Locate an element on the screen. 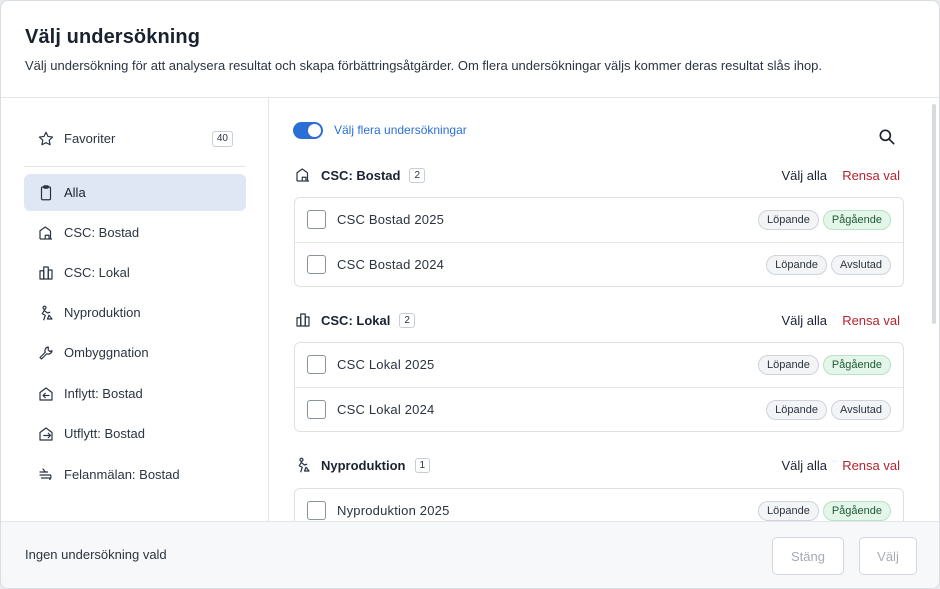 This screenshot has width=940, height=589. sidebar-item-csc-lokal: CSC: Lokal is located at coordinates (135, 272).